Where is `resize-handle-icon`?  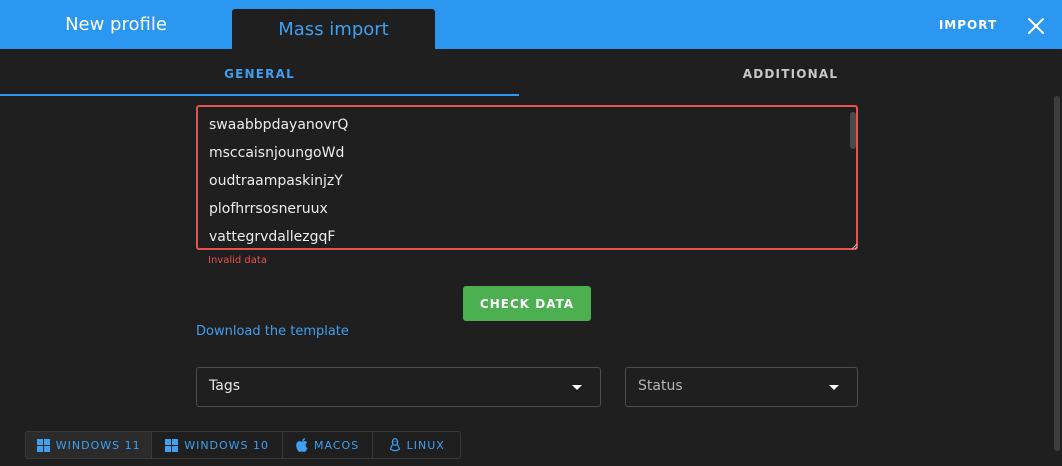 resize-handle-icon is located at coordinates (853, 245).